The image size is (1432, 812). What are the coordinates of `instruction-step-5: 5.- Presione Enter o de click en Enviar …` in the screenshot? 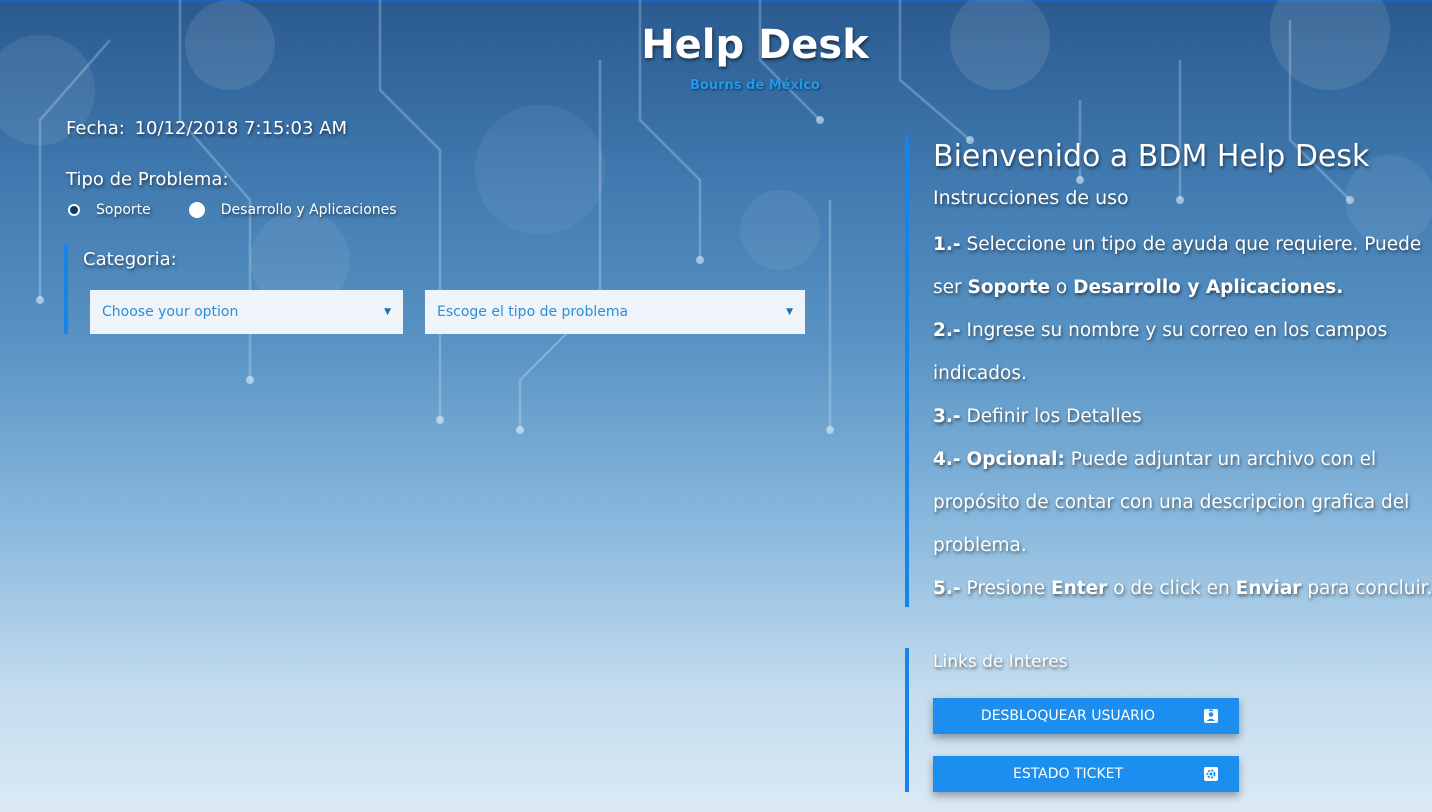 It's located at (1182, 588).